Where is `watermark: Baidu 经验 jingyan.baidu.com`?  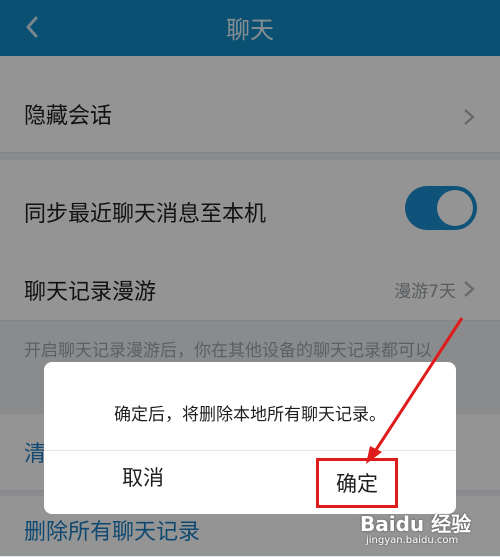
watermark: Baidu 经验 jingyan.baidu.com is located at coordinates (427, 530).